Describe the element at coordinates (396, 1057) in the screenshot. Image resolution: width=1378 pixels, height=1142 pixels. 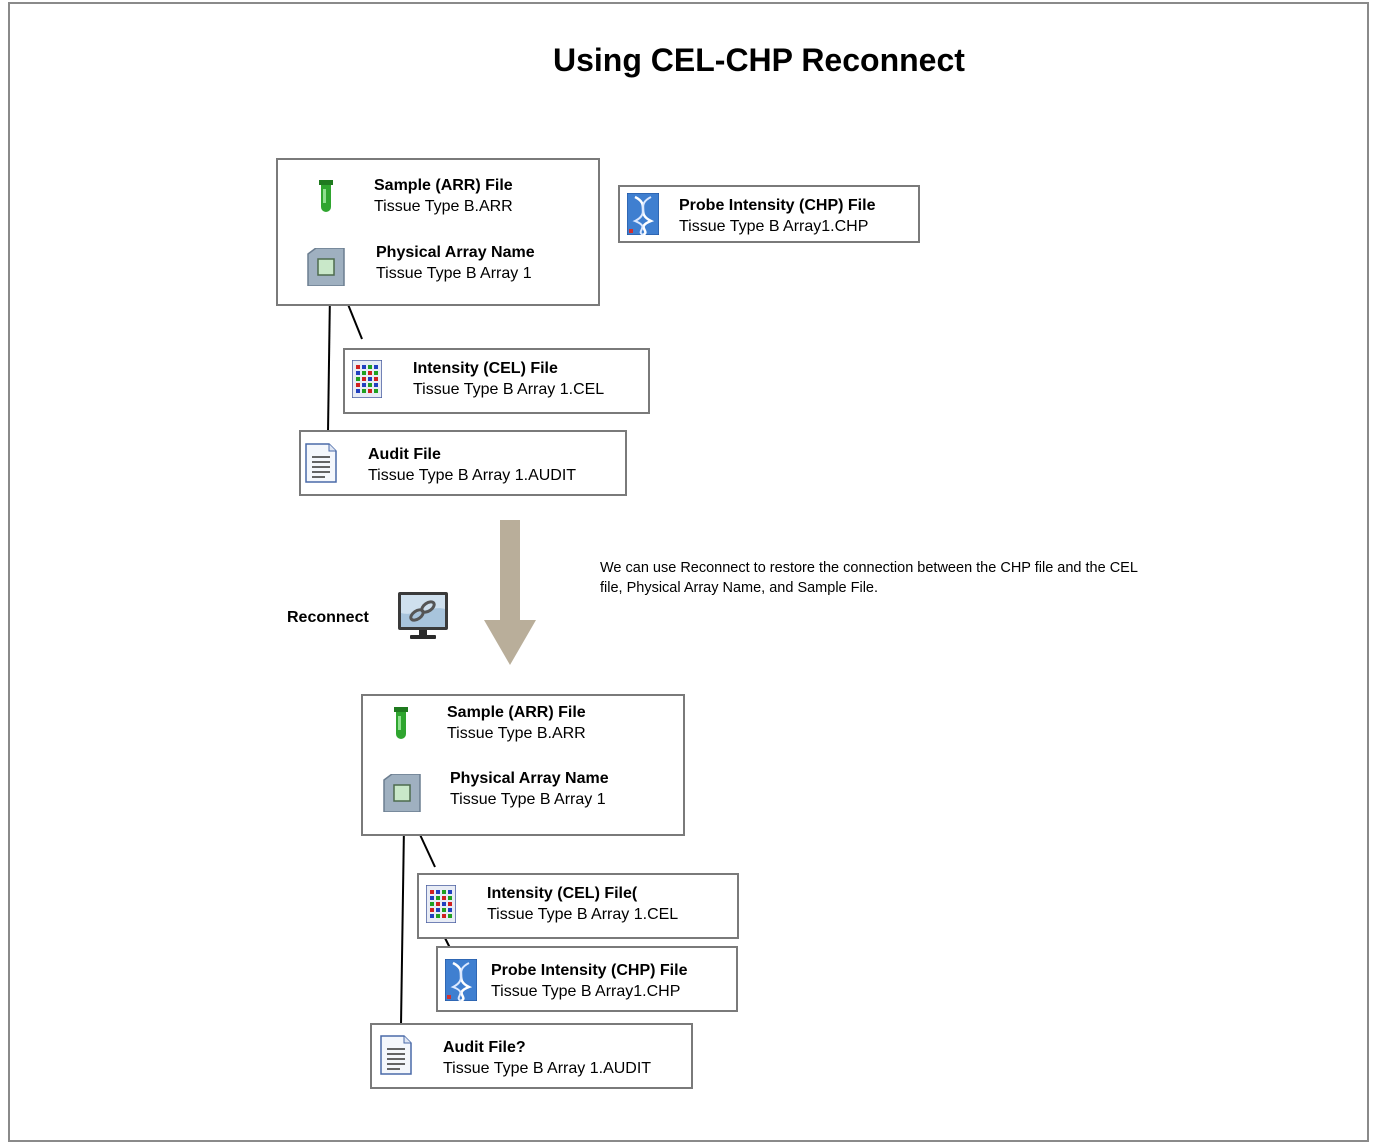
I see `document-icon-after` at that location.